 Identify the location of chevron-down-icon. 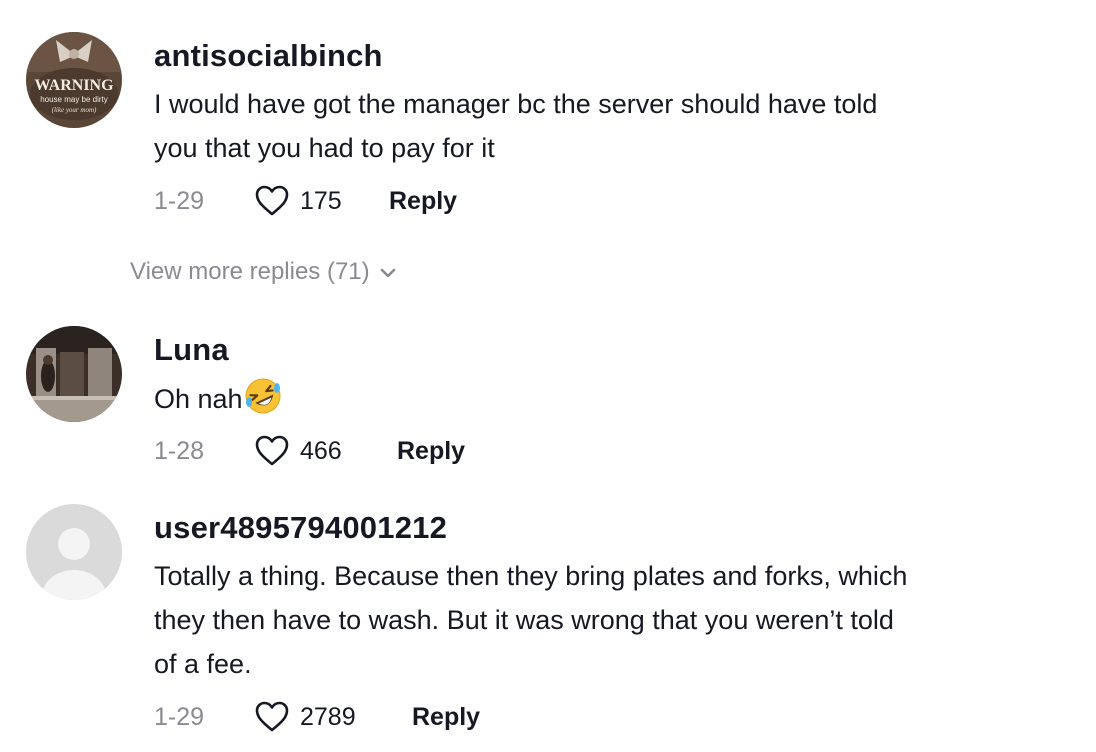
(387, 272).